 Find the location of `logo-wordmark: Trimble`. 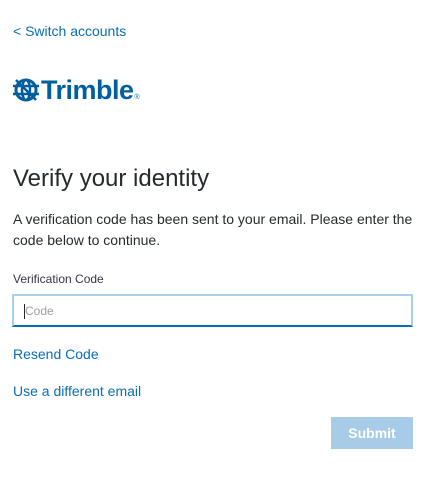

logo-wordmark: Trimble is located at coordinates (87, 90).